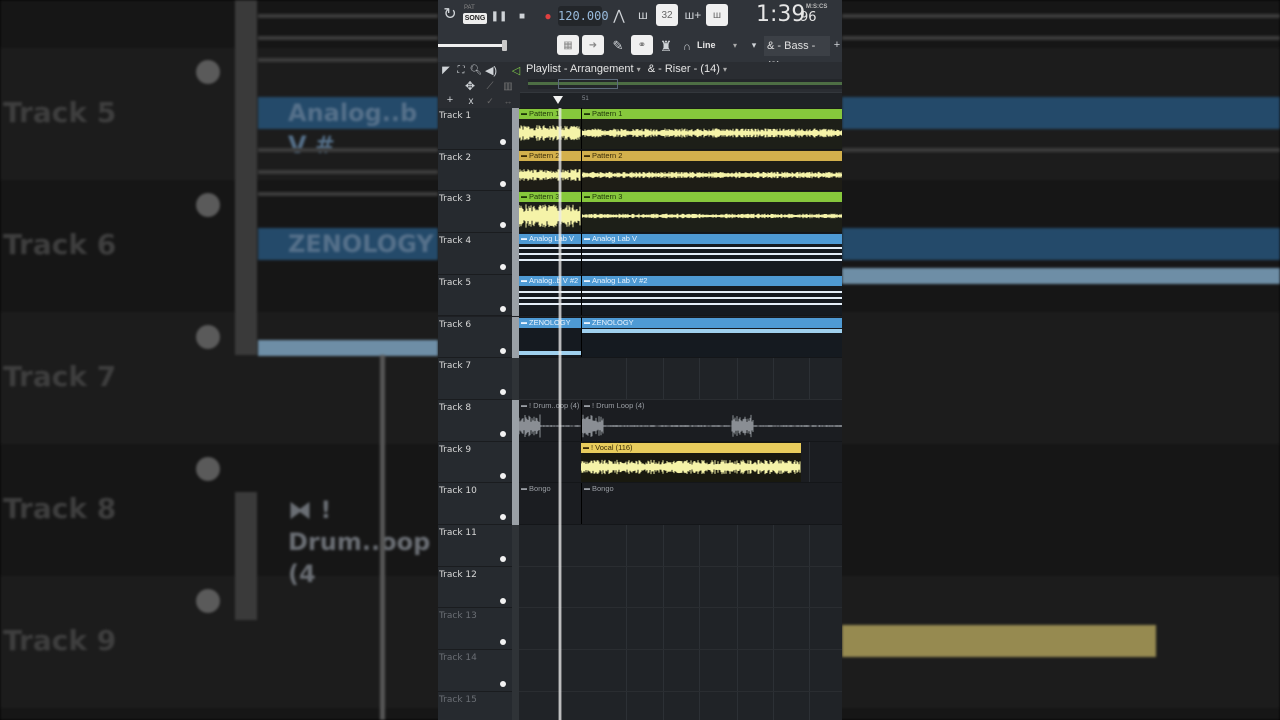 This screenshot has width=1280, height=720. What do you see at coordinates (643, 15) in the screenshot?
I see `wait-for-input-icon: ш` at bounding box center [643, 15].